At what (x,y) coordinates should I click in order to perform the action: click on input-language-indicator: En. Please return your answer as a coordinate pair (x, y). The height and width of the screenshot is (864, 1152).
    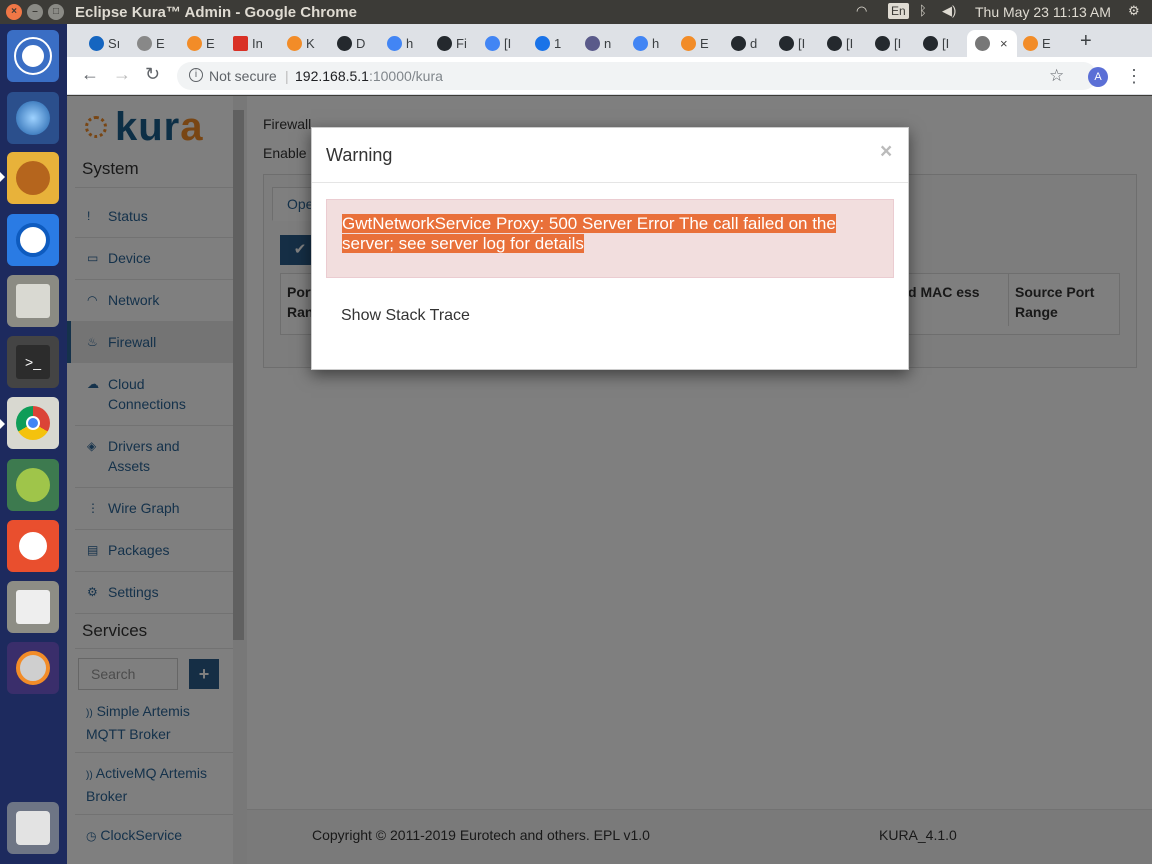
    Looking at the image, I should click on (898, 11).